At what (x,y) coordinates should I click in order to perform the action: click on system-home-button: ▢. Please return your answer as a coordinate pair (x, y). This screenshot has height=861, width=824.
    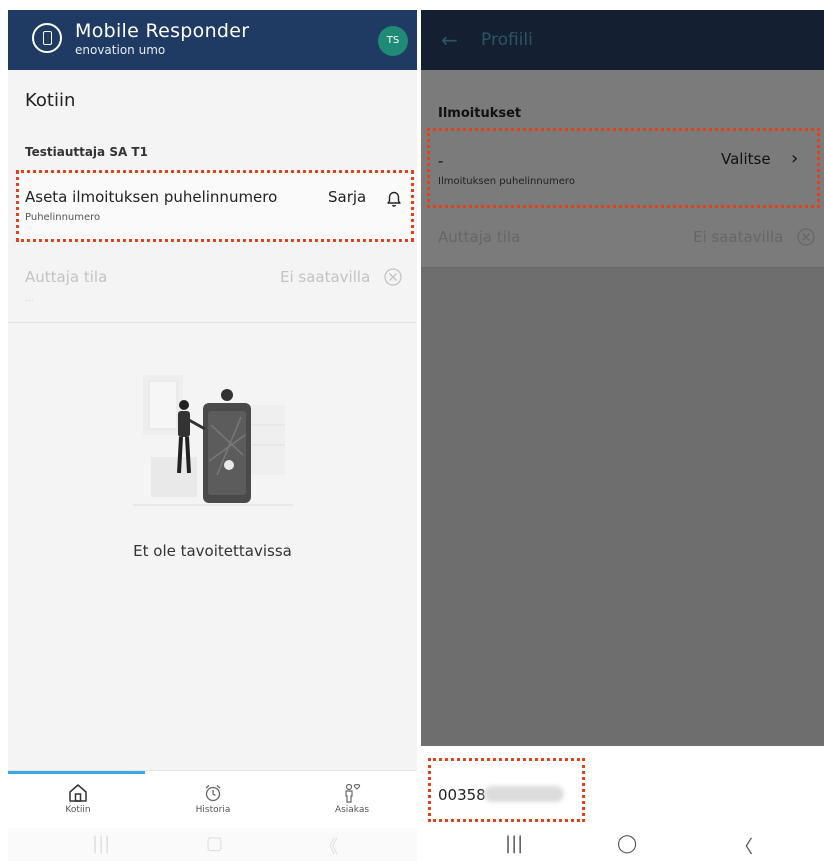
    Looking at the image, I should click on (214, 843).